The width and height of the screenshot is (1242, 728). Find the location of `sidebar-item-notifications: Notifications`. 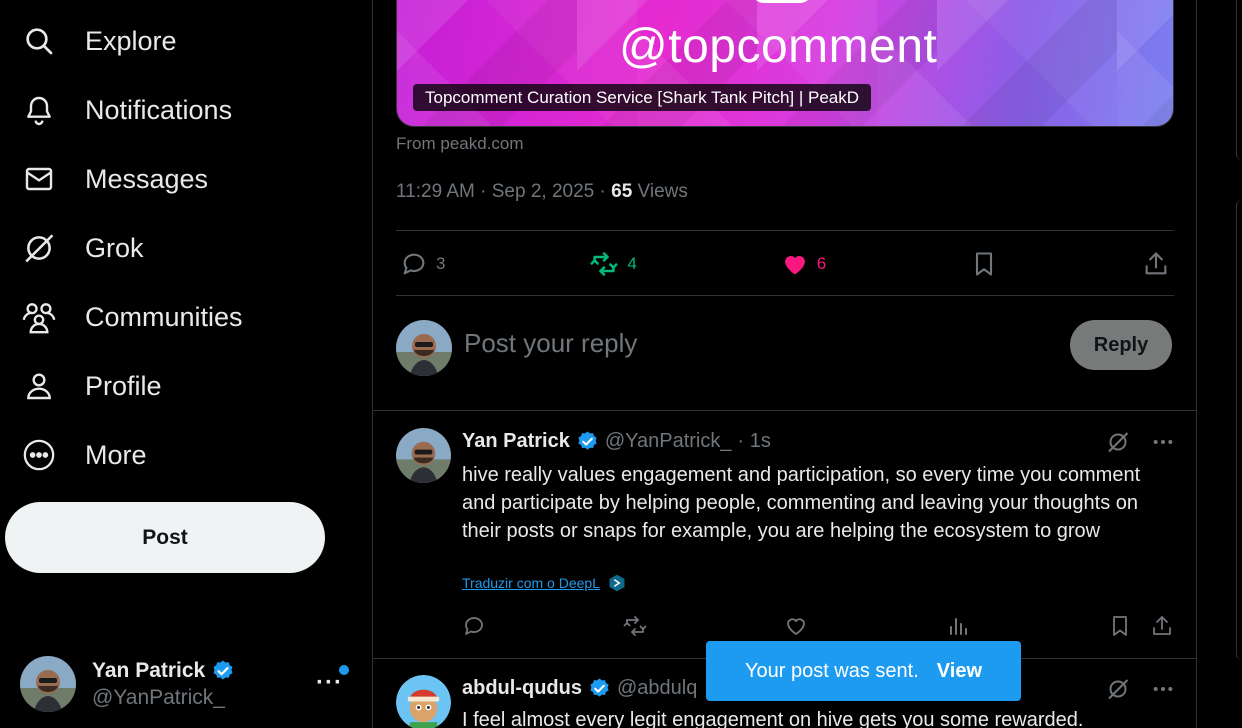

sidebar-item-notifications: Notifications is located at coordinates (126, 110).